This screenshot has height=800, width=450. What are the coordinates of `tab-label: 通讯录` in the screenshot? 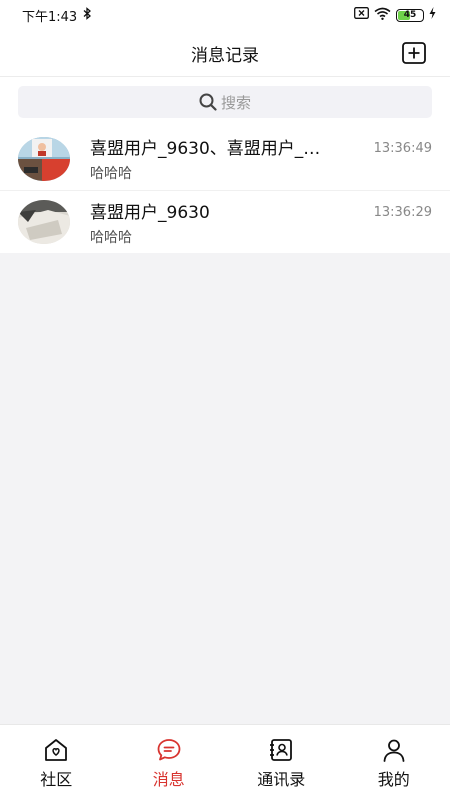 It's located at (281, 779).